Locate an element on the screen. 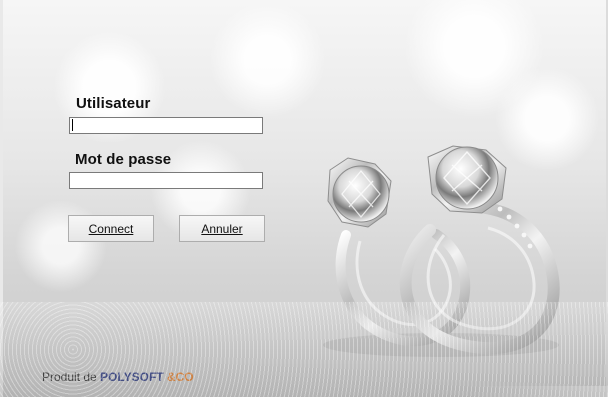 This screenshot has width=608, height=397. password-input is located at coordinates (166, 180).